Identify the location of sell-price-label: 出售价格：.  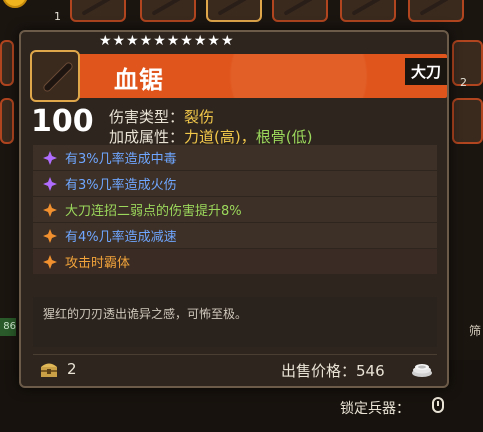
(319, 371).